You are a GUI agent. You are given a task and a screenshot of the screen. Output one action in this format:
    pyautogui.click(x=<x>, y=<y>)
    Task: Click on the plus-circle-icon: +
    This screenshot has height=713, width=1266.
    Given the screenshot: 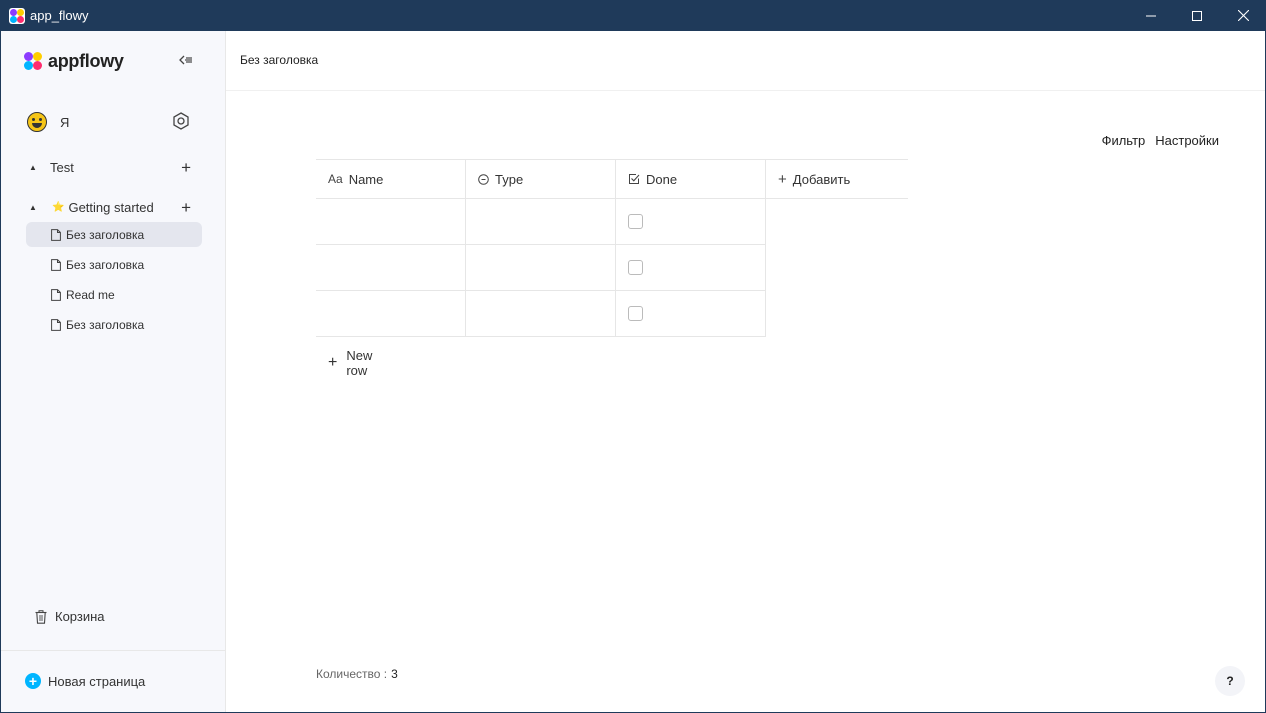 What is the action you would take?
    pyautogui.click(x=33, y=681)
    